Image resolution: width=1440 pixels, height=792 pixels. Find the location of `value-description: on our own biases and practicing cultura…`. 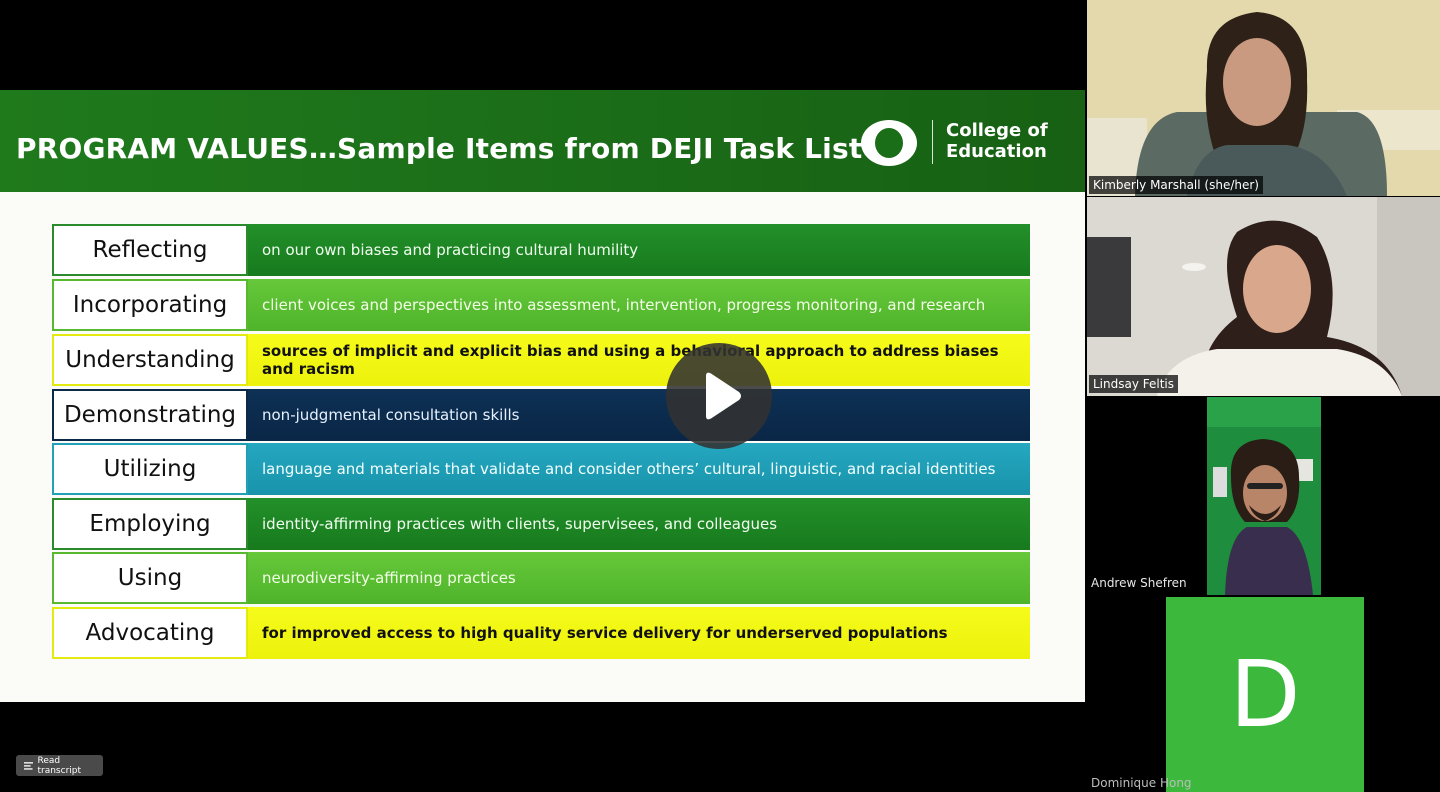

value-description: on our own biases and practicing cultura… is located at coordinates (639, 250).